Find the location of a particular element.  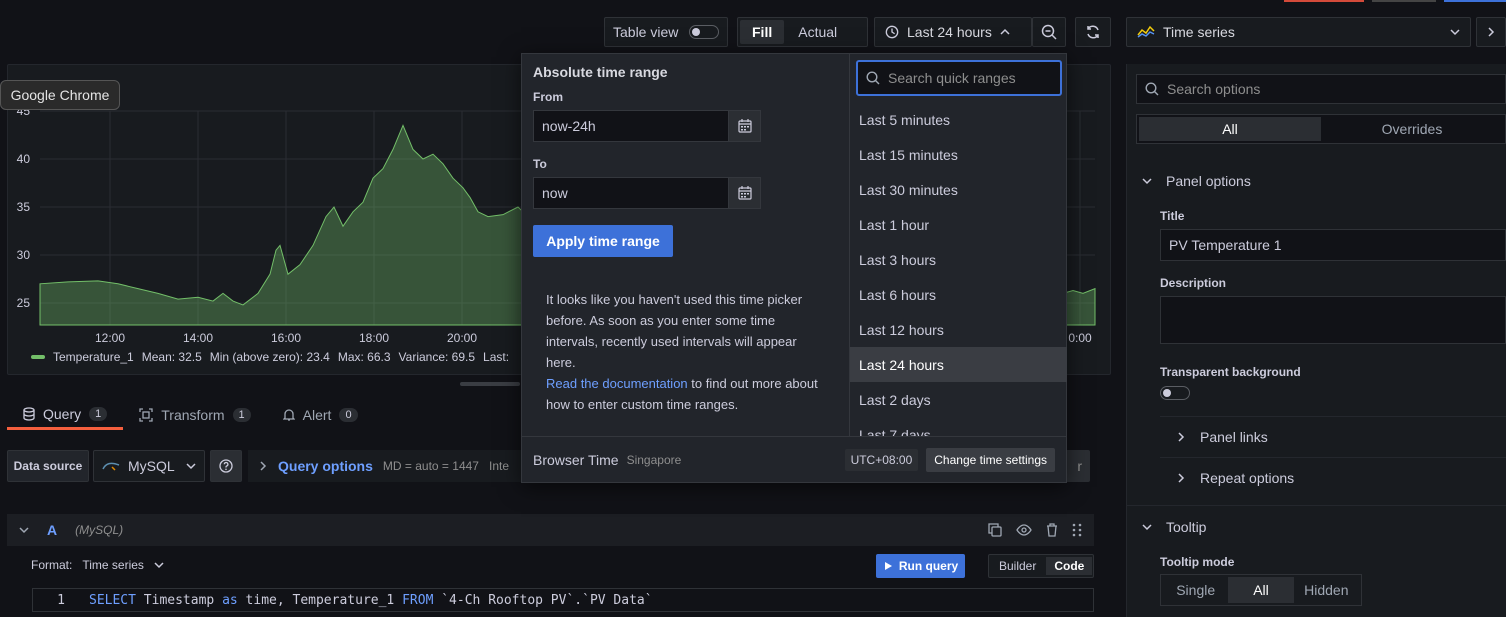

quick-range-item: Last 15 minutes is located at coordinates (958, 154).